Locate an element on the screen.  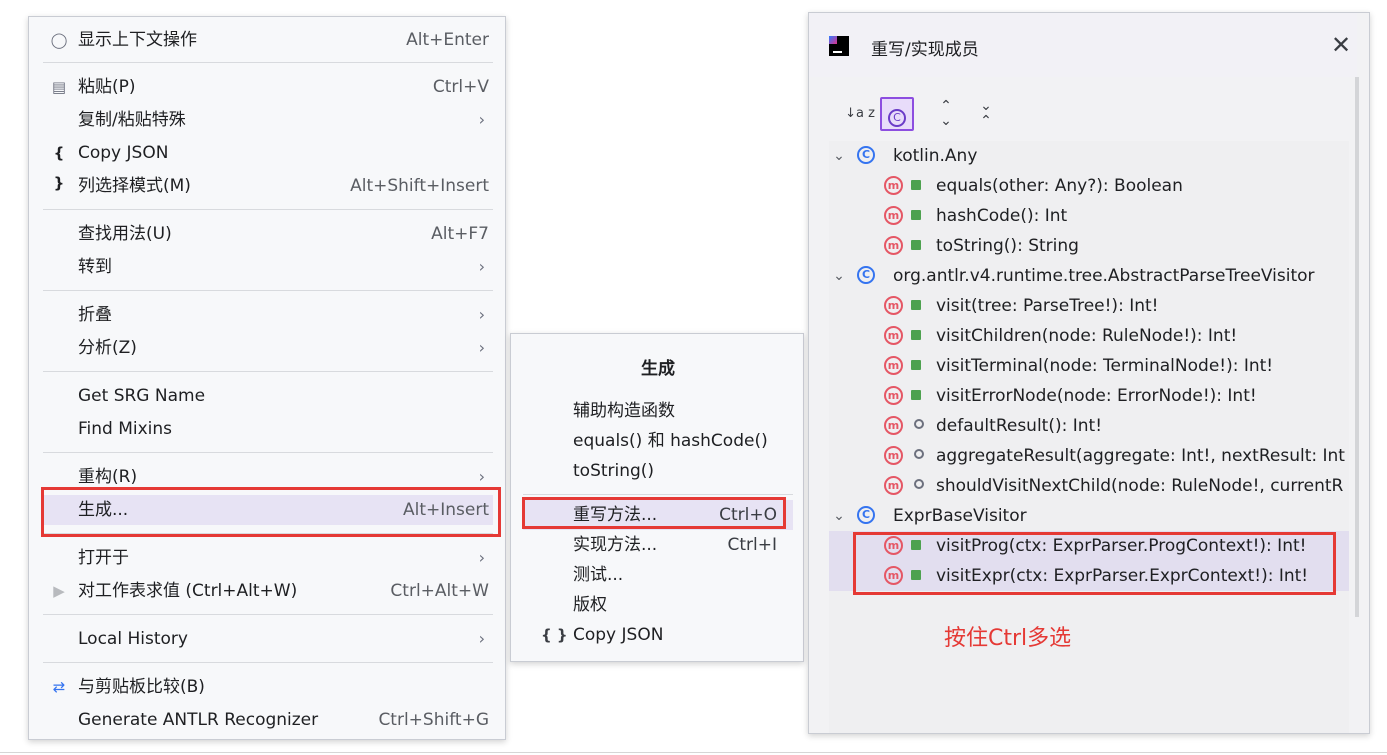
tree-method-row: m visitErrorNode(node: ErrorNode!): Int! is located at coordinates (1089, 396).